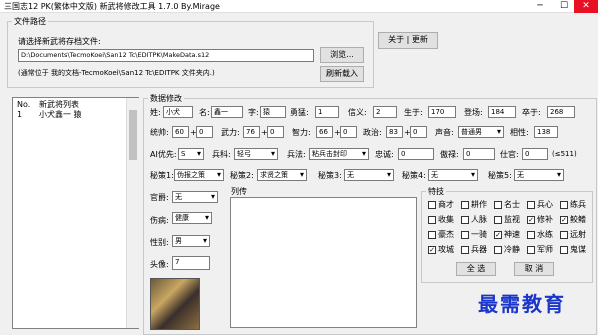  I want to click on trait-label: 耕作, so click(479, 204).